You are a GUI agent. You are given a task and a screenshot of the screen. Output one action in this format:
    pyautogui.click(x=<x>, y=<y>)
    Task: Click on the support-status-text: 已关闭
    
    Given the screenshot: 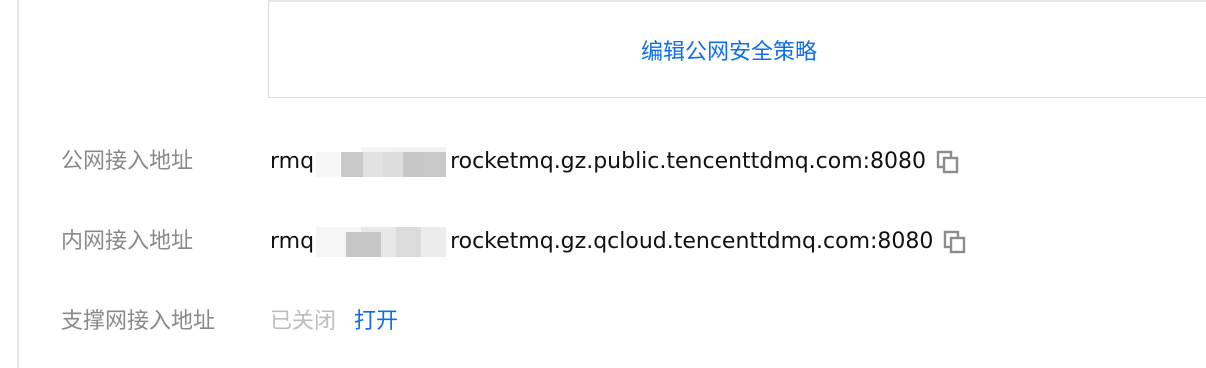 What is the action you would take?
    pyautogui.click(x=303, y=321)
    